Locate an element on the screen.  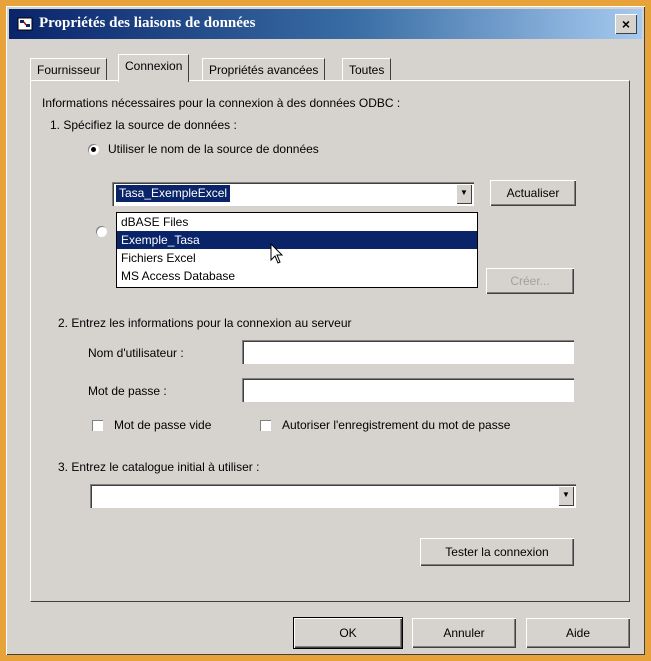
help-button-label: Aide is located at coordinates (578, 633).